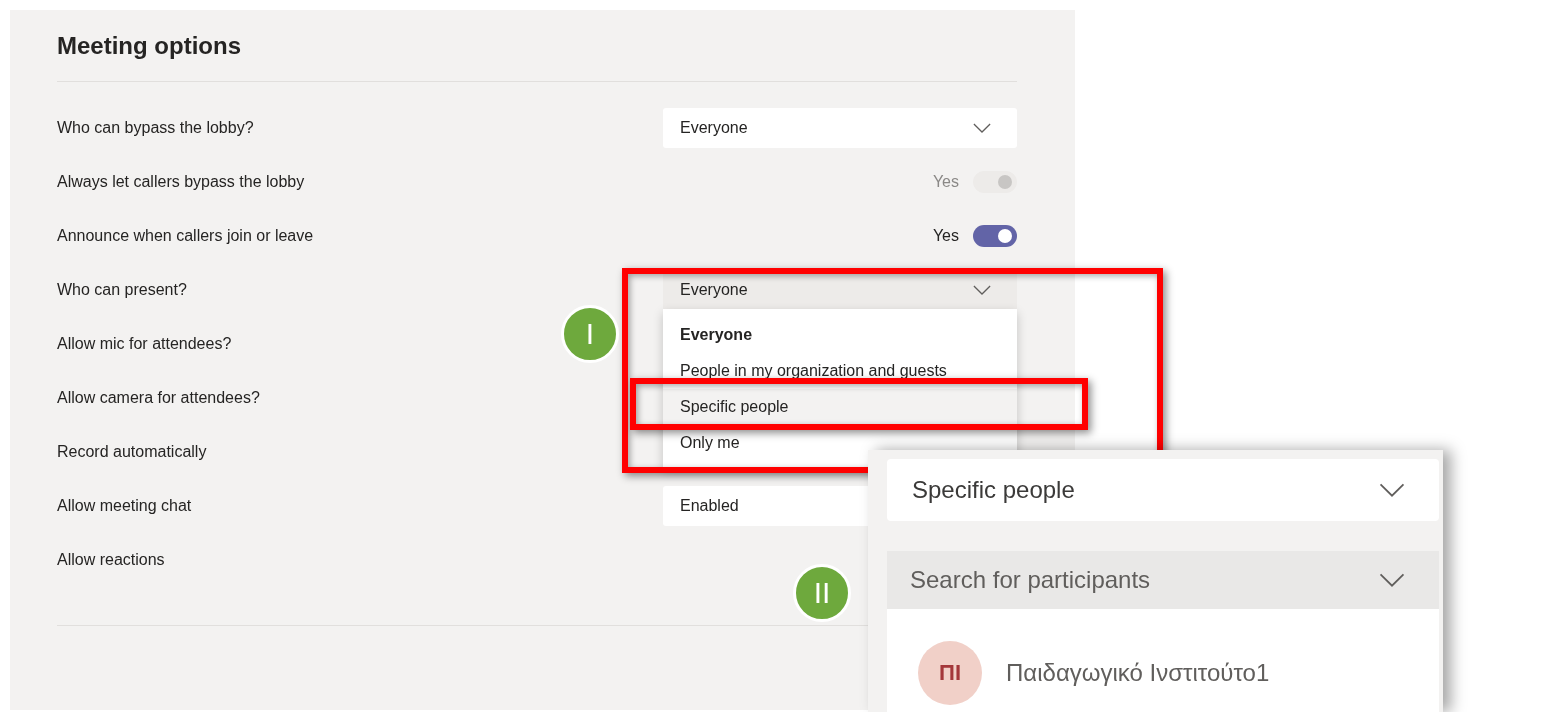 The width and height of the screenshot is (1547, 712). What do you see at coordinates (1110, 580) in the screenshot?
I see `search-input: Search for participants` at bounding box center [1110, 580].